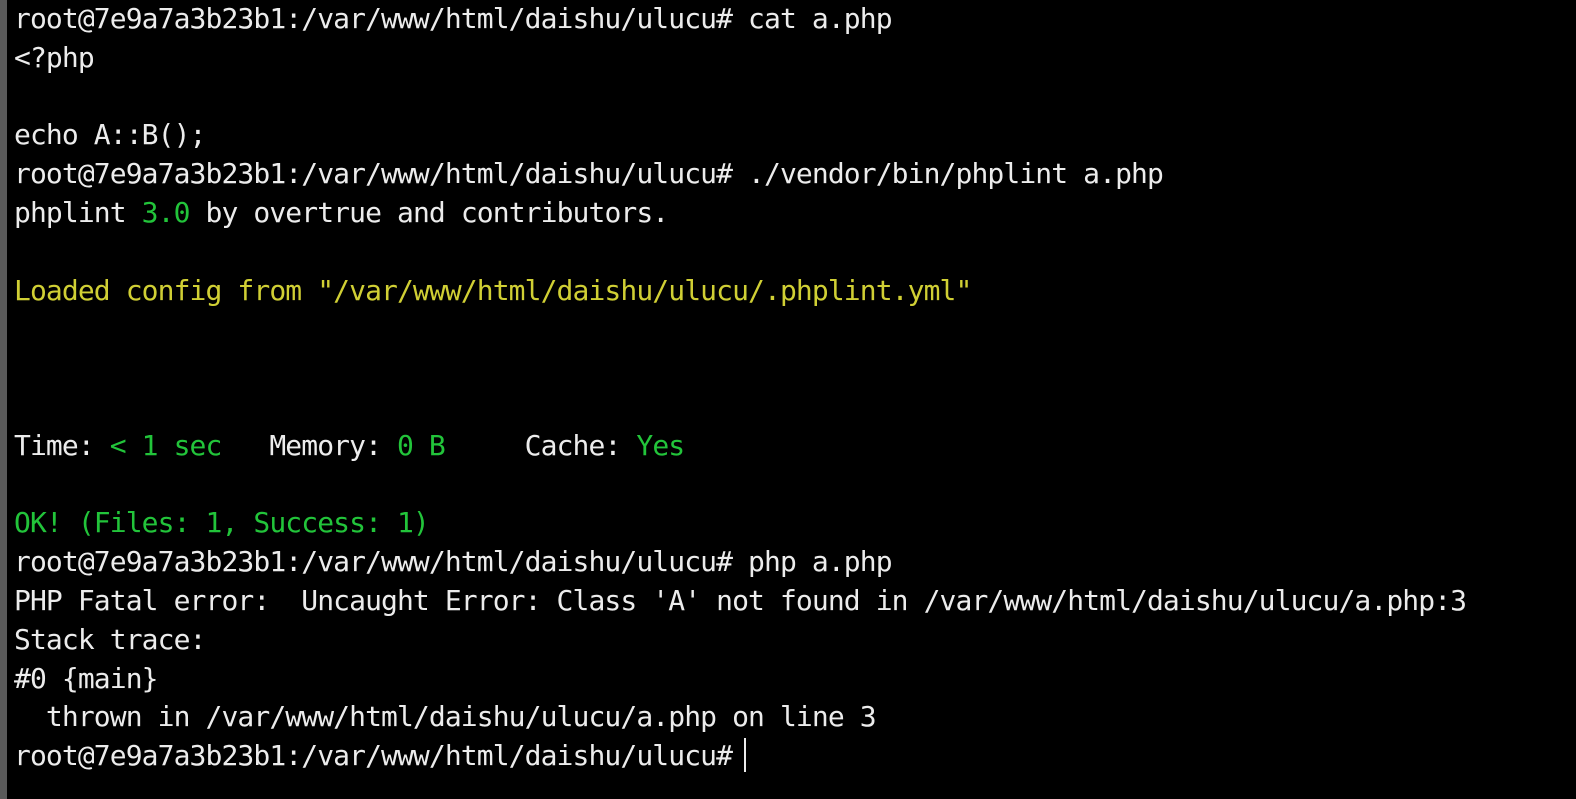 This screenshot has width=1576, height=799. Describe the element at coordinates (222, 523) in the screenshot. I see `lint-success-message: OK! (Files: 1, Success: 1)` at that location.